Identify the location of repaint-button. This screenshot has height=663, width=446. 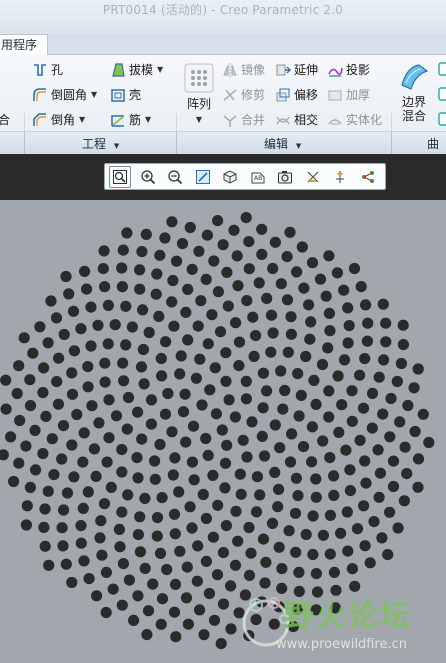
(203, 177).